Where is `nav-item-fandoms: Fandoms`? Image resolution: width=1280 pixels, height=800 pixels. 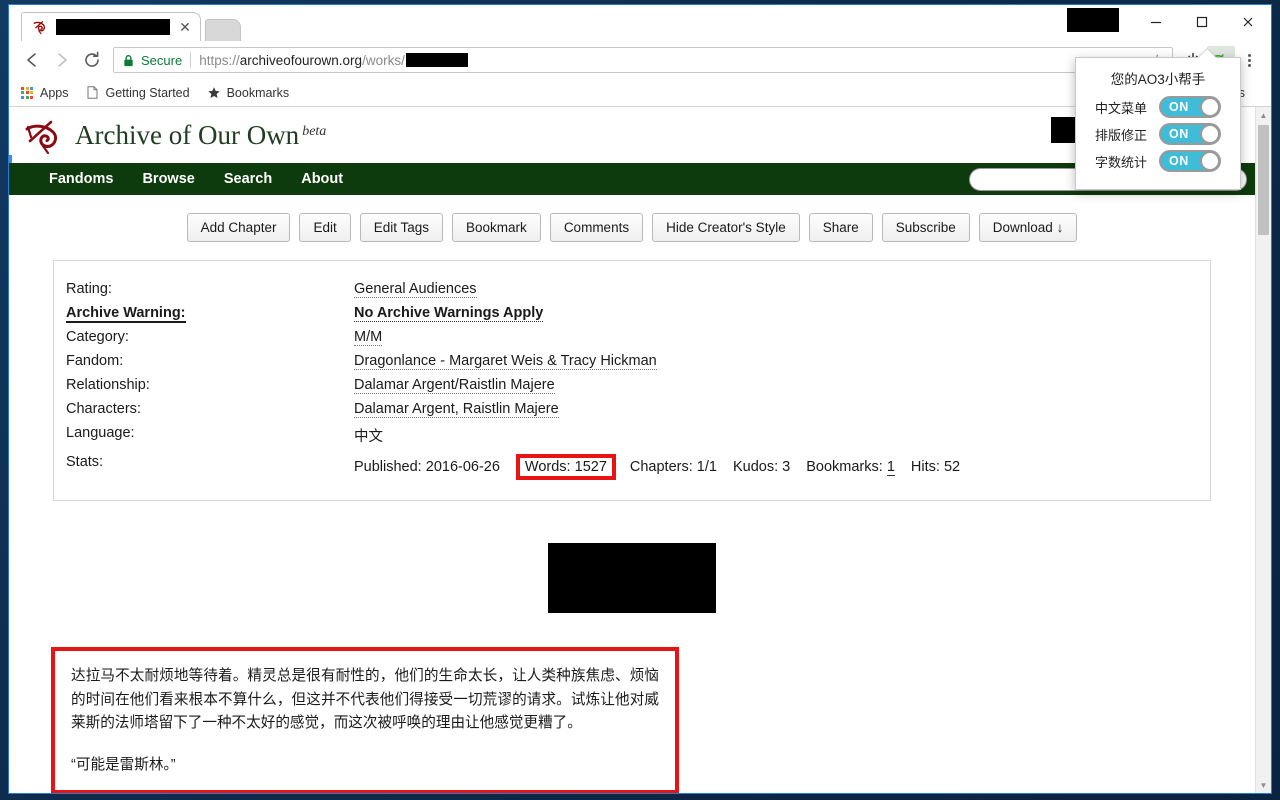 nav-item-fandoms: Fandoms is located at coordinates (81, 179).